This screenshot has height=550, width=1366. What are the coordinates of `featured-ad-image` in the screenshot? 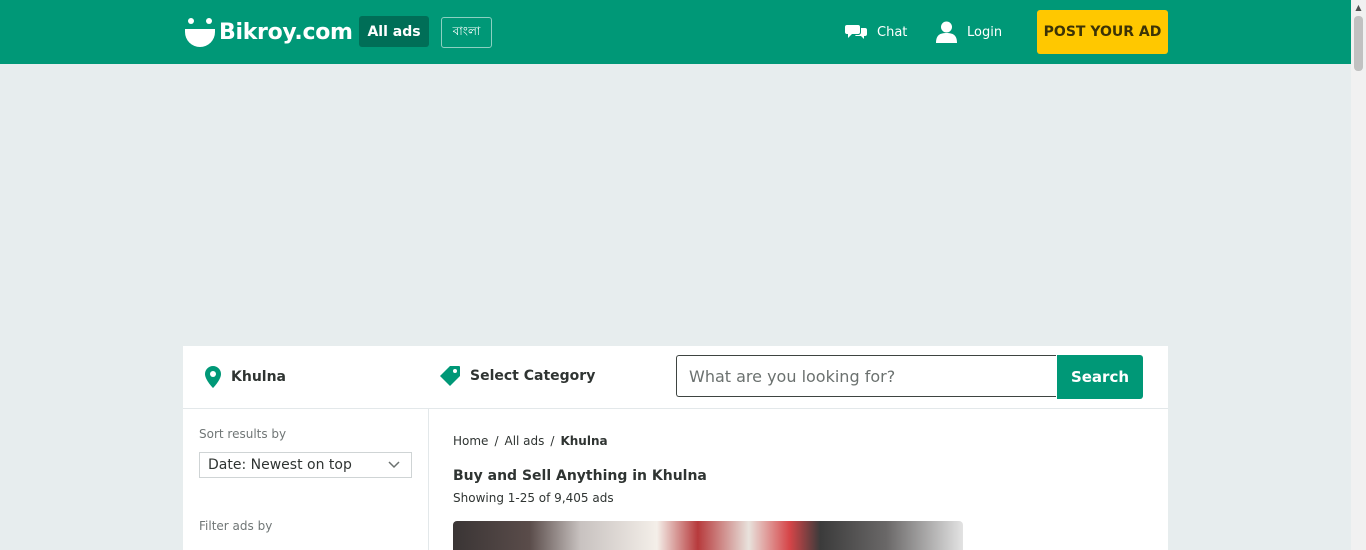 It's located at (708, 535).